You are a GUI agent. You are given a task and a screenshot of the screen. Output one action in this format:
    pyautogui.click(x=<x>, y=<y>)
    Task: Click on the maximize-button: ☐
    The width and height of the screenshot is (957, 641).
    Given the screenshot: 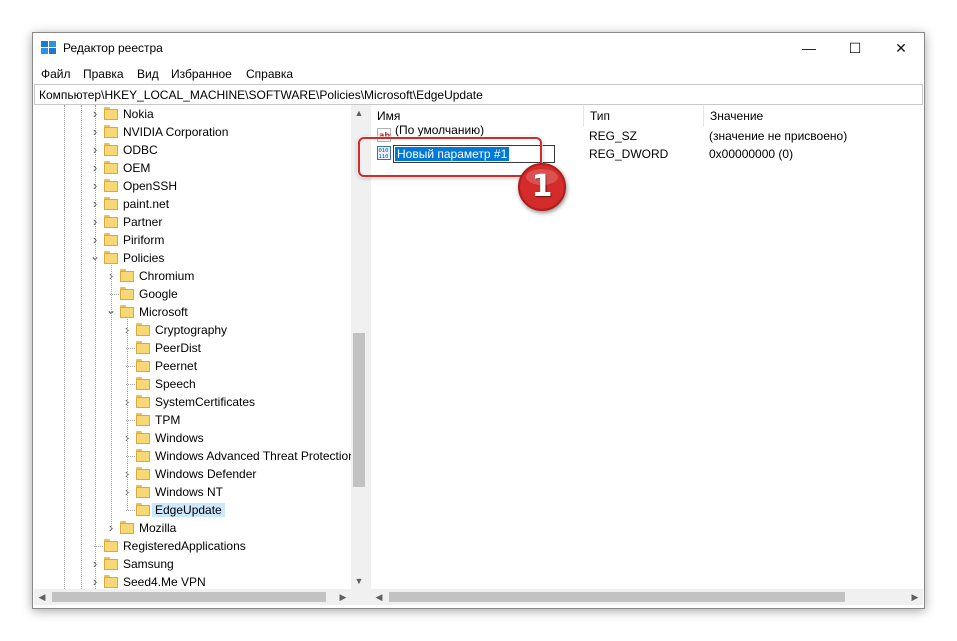 What is the action you would take?
    pyautogui.click(x=855, y=48)
    